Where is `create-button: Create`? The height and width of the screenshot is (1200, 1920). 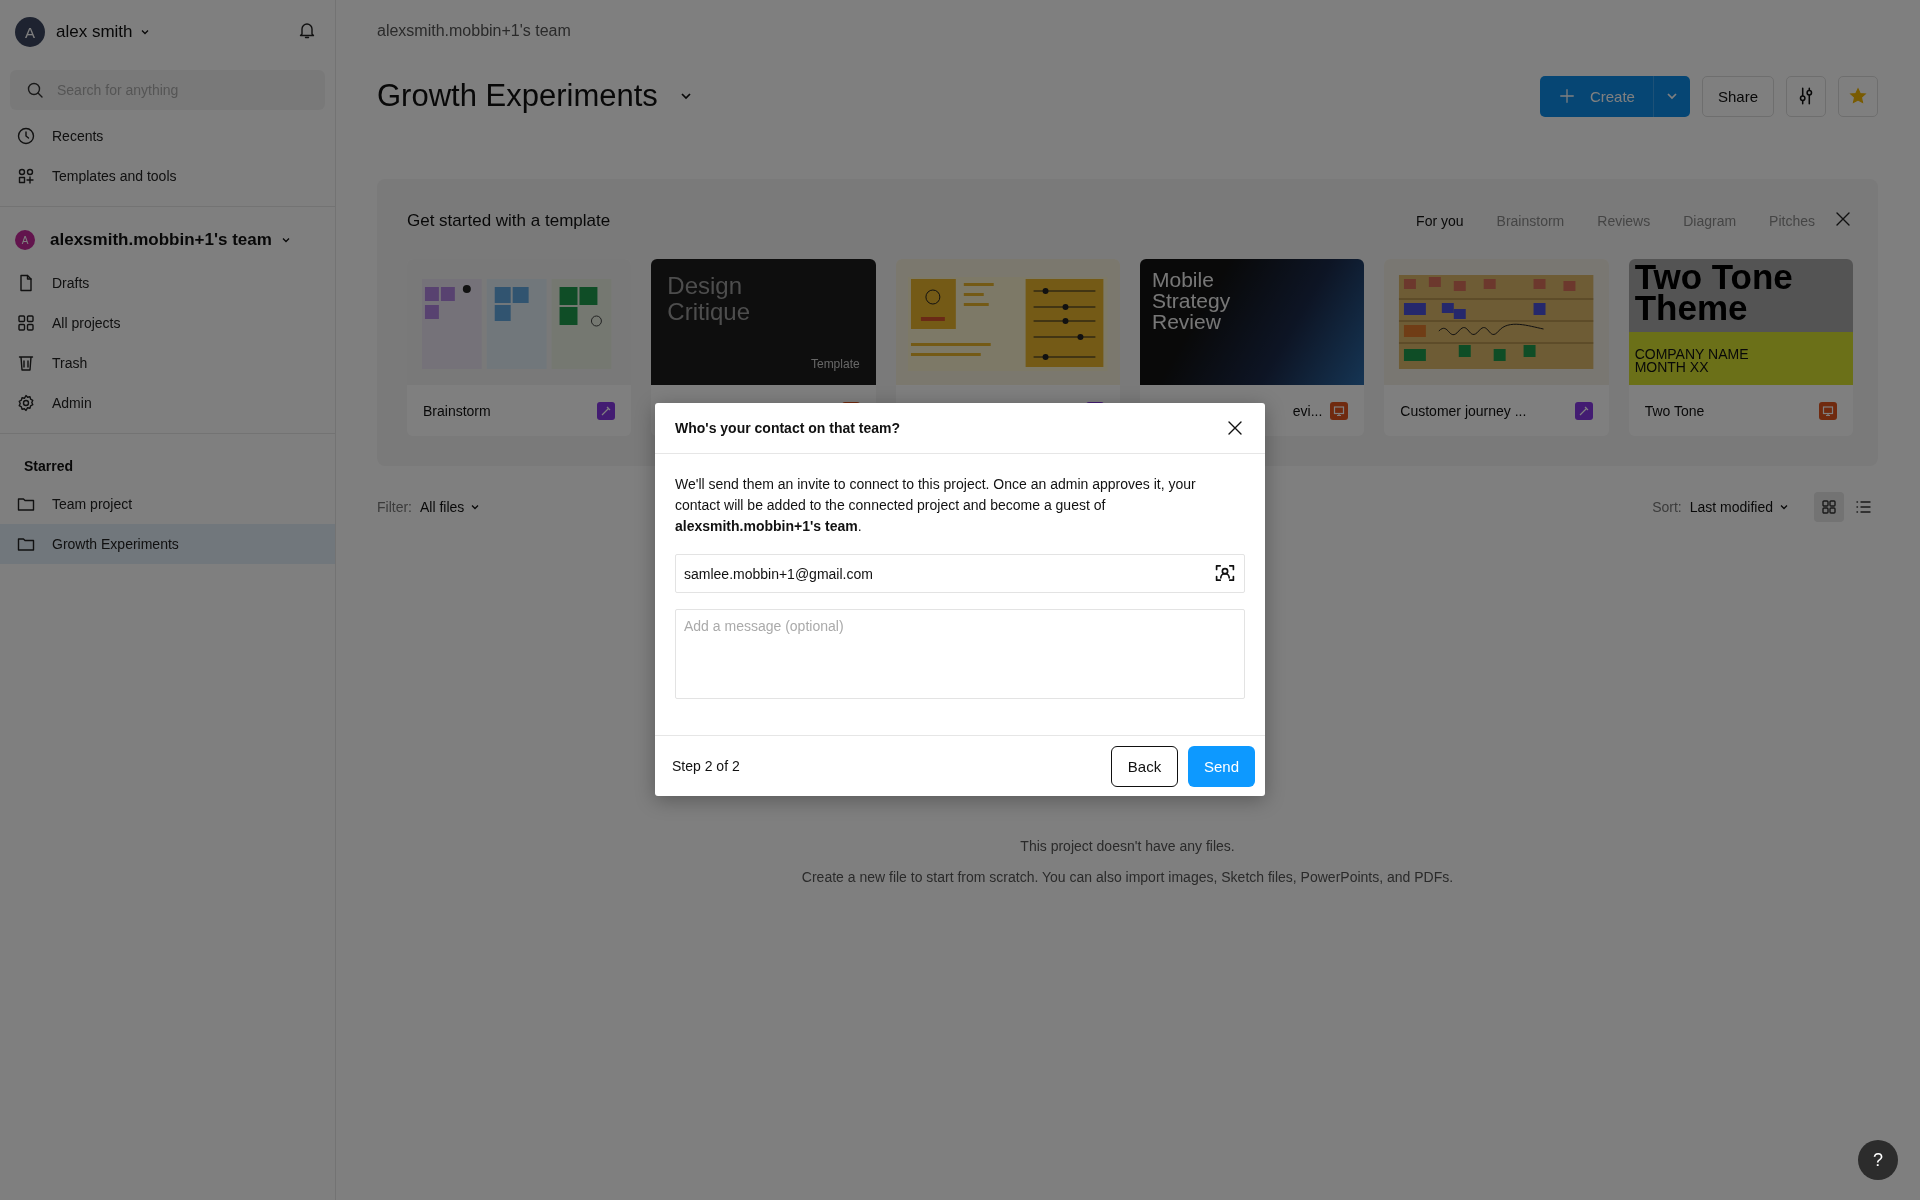
create-button: Create is located at coordinates (1614, 96).